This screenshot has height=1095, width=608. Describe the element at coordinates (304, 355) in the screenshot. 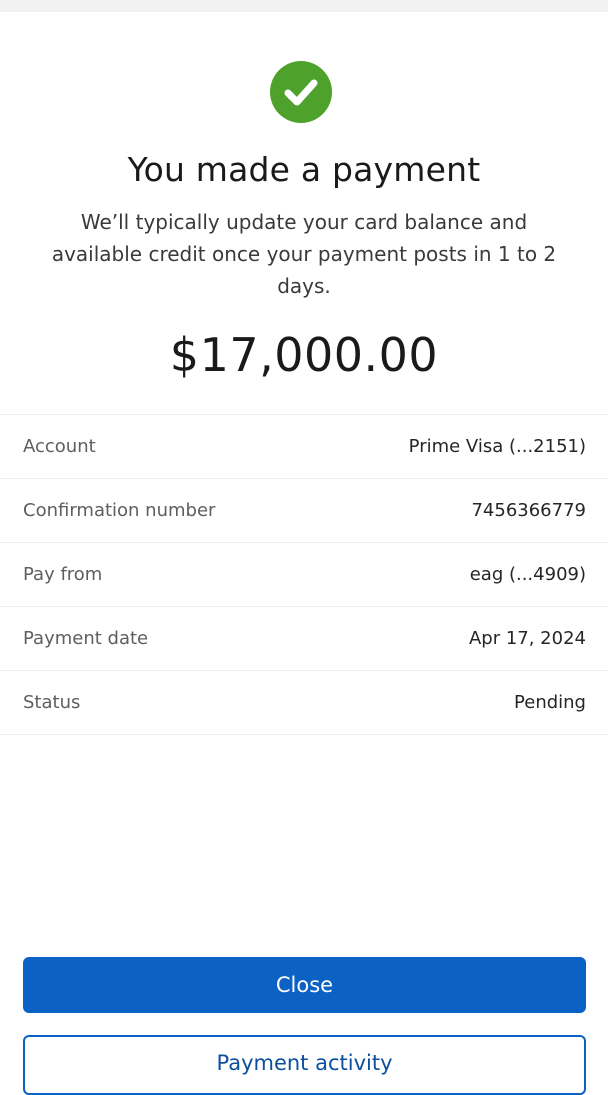

I see `payment-amount: $17,000.00` at that location.